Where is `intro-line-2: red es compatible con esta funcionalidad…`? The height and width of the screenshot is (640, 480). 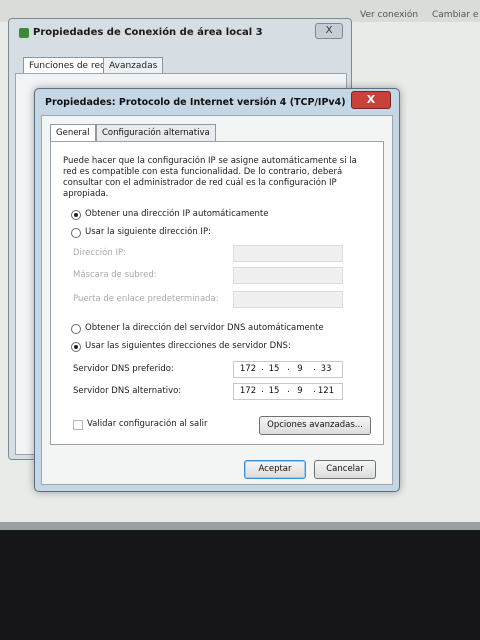 intro-line-2: red es compatible con esta funcionalidad… is located at coordinates (203, 172).